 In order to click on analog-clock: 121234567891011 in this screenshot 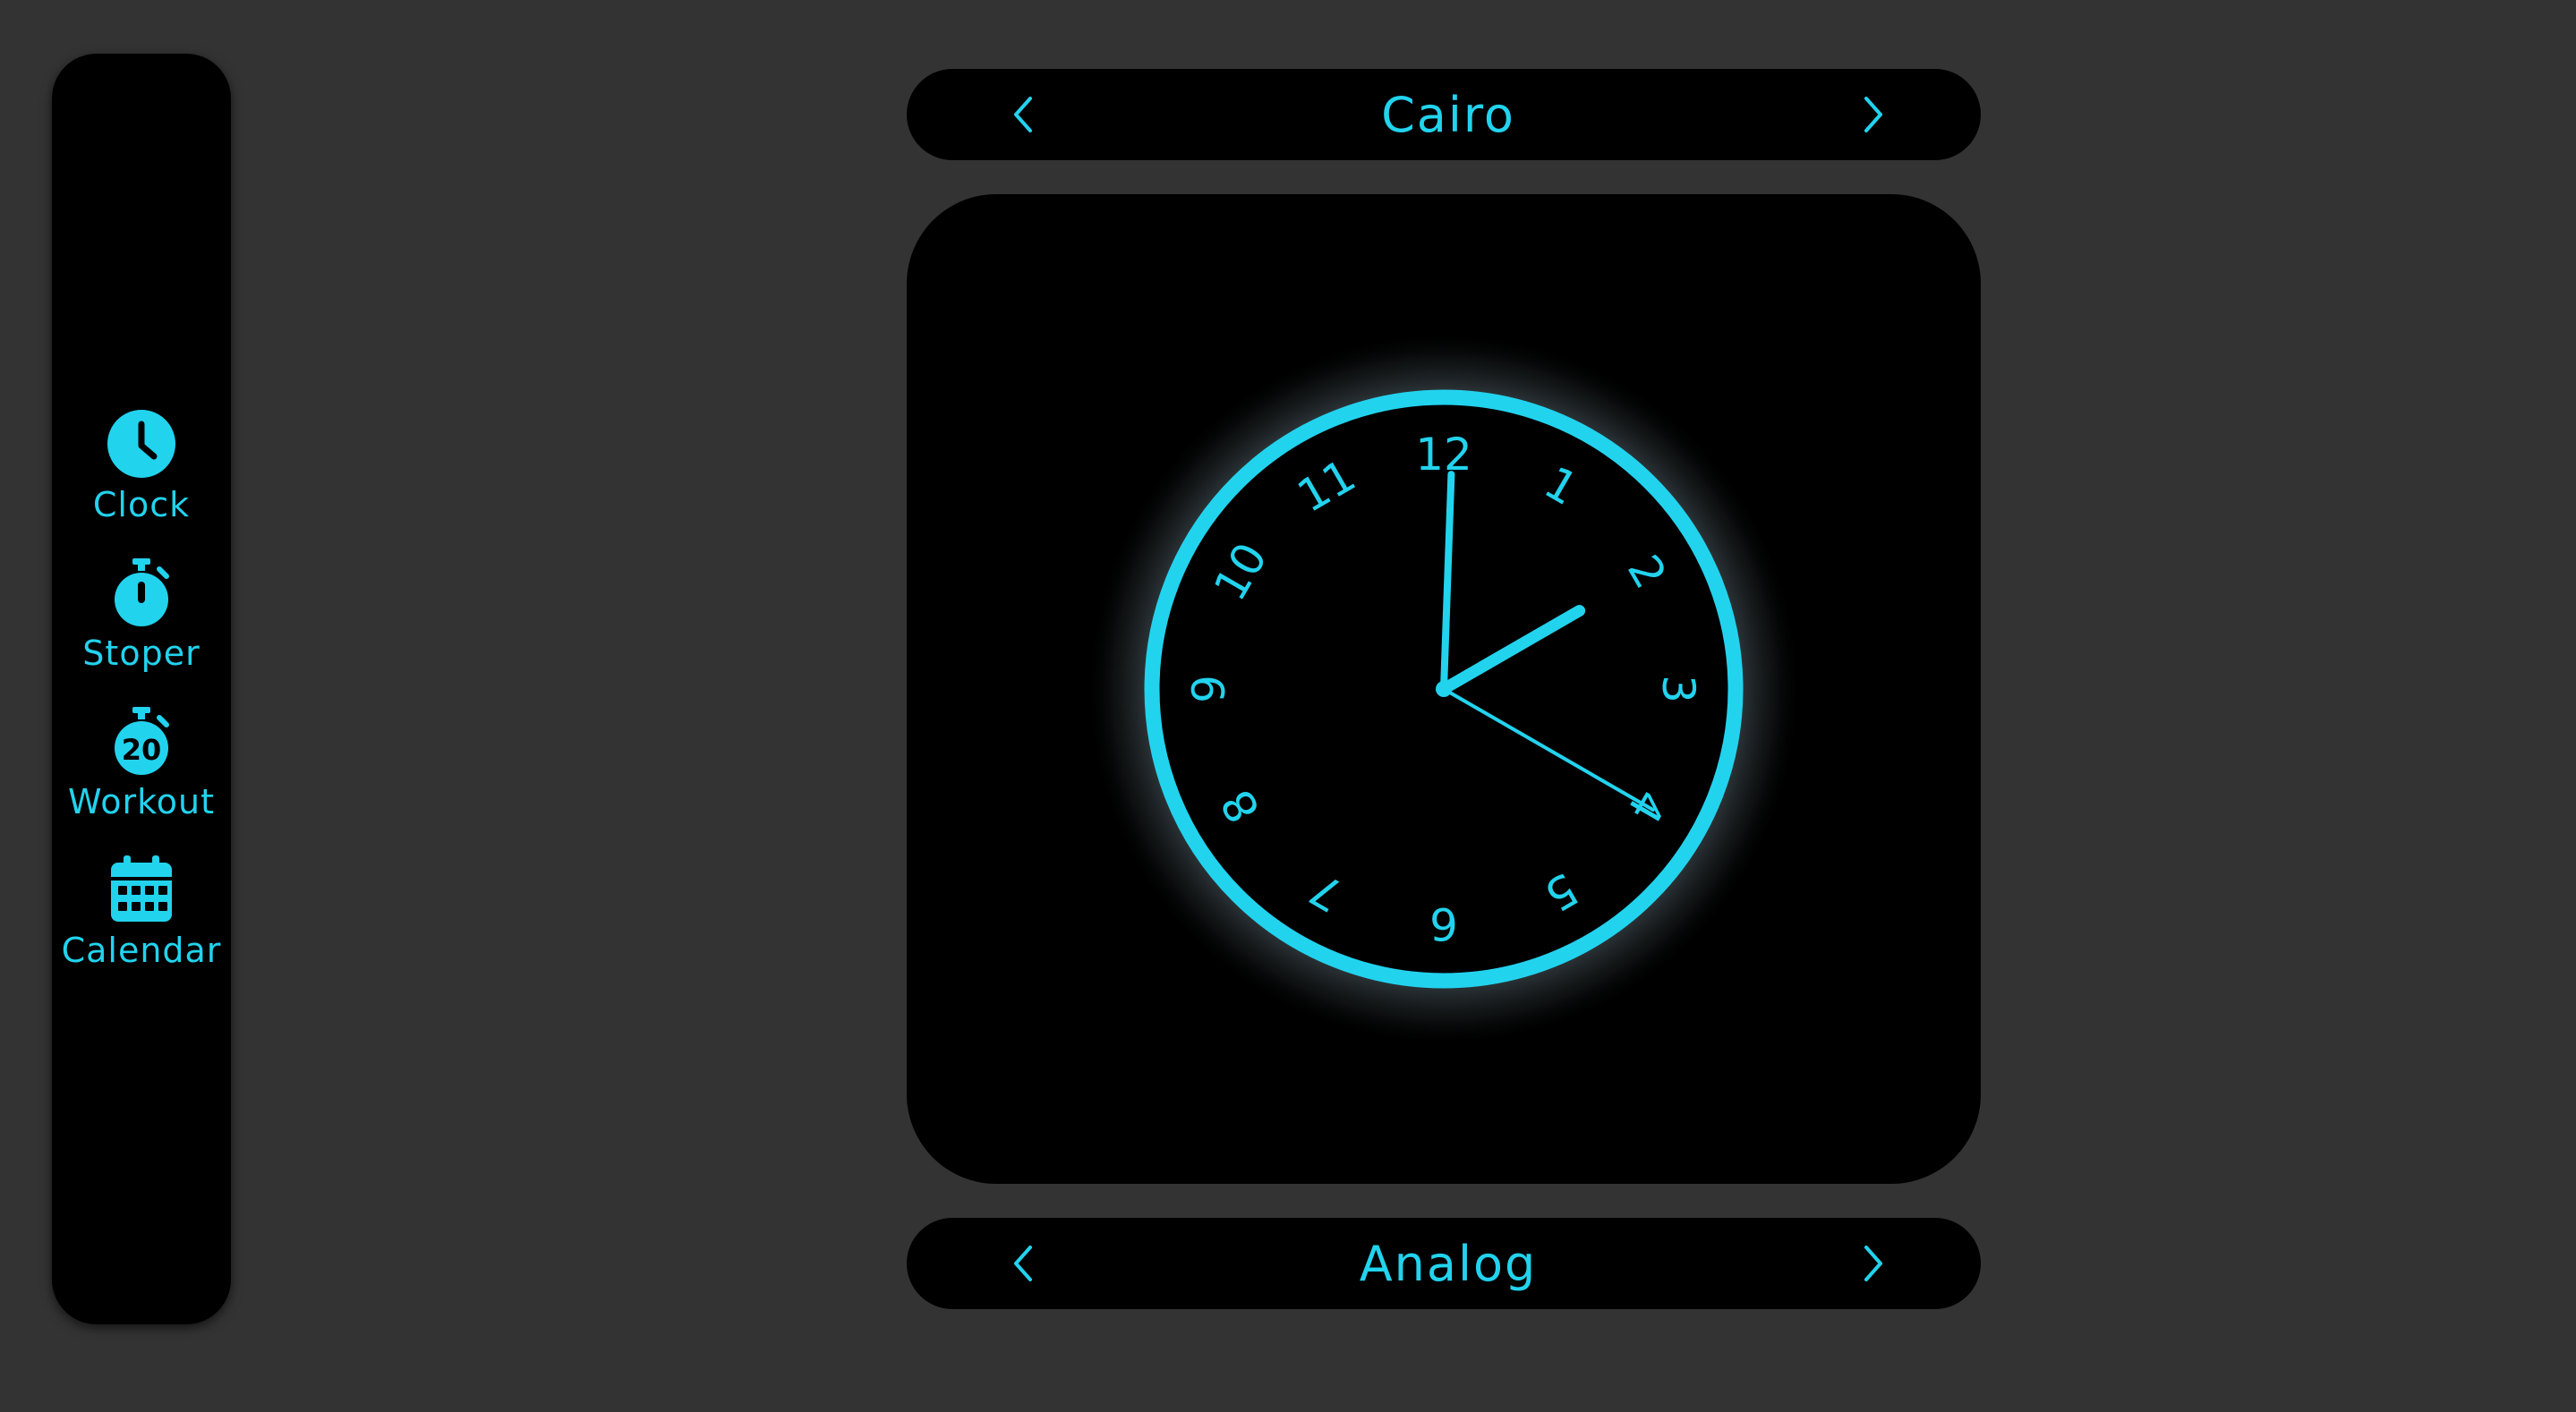, I will do `click(1444, 689)`.